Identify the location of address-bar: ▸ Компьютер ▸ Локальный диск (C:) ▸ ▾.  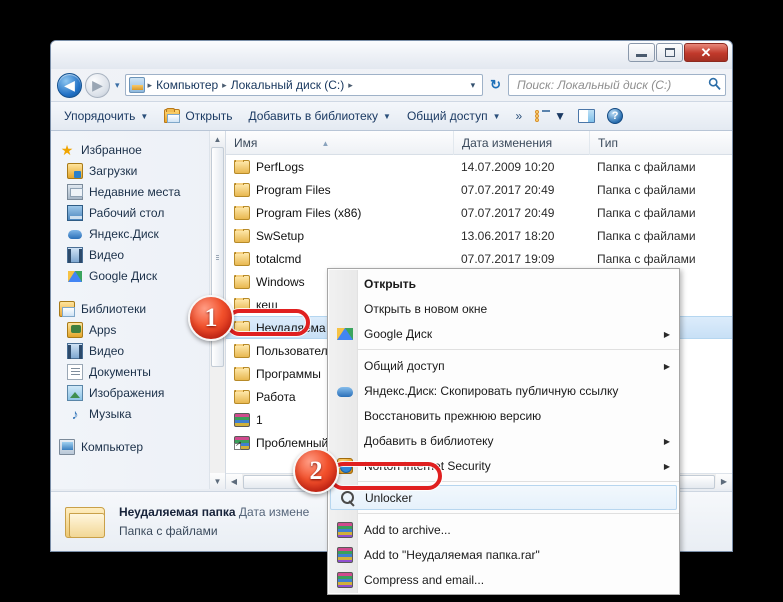
(304, 85).